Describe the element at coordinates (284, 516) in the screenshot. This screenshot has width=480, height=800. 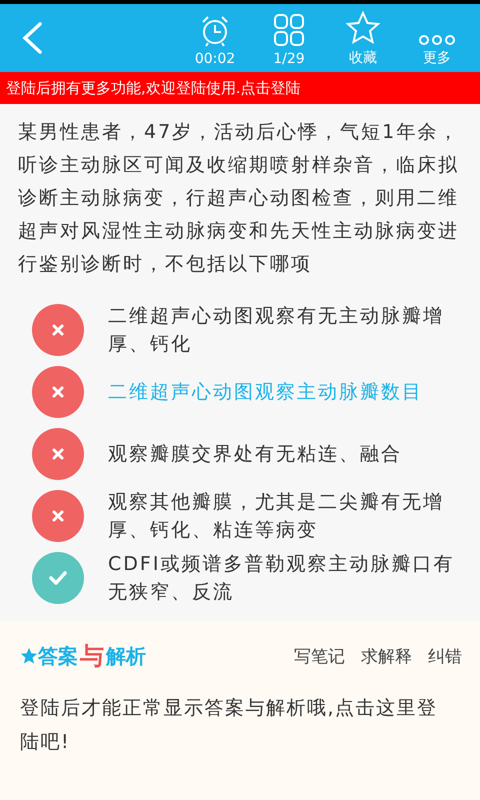
I see `option-text: 观察其他瓣膜，尤其是二尖瓣有无增厚、钙化、粘连等病变` at that location.